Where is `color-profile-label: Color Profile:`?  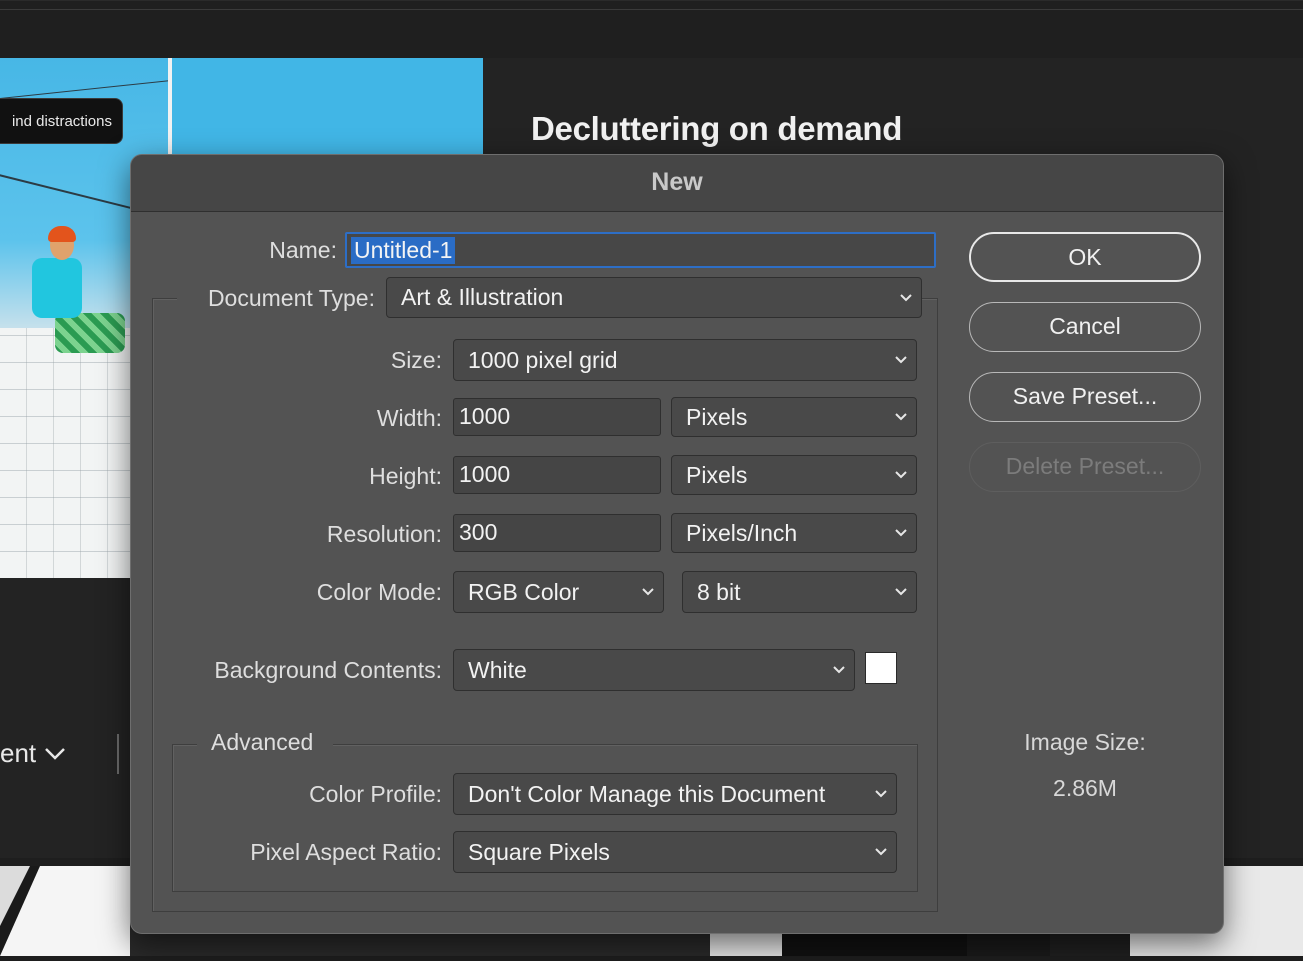
color-profile-label: Color Profile: is located at coordinates (375, 794).